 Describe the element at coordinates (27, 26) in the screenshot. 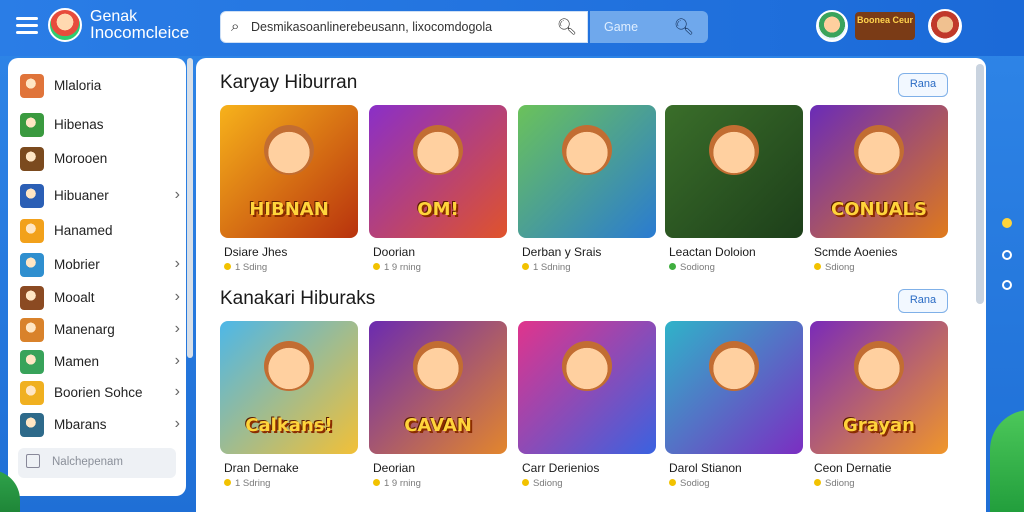

I see `menu-icon` at that location.